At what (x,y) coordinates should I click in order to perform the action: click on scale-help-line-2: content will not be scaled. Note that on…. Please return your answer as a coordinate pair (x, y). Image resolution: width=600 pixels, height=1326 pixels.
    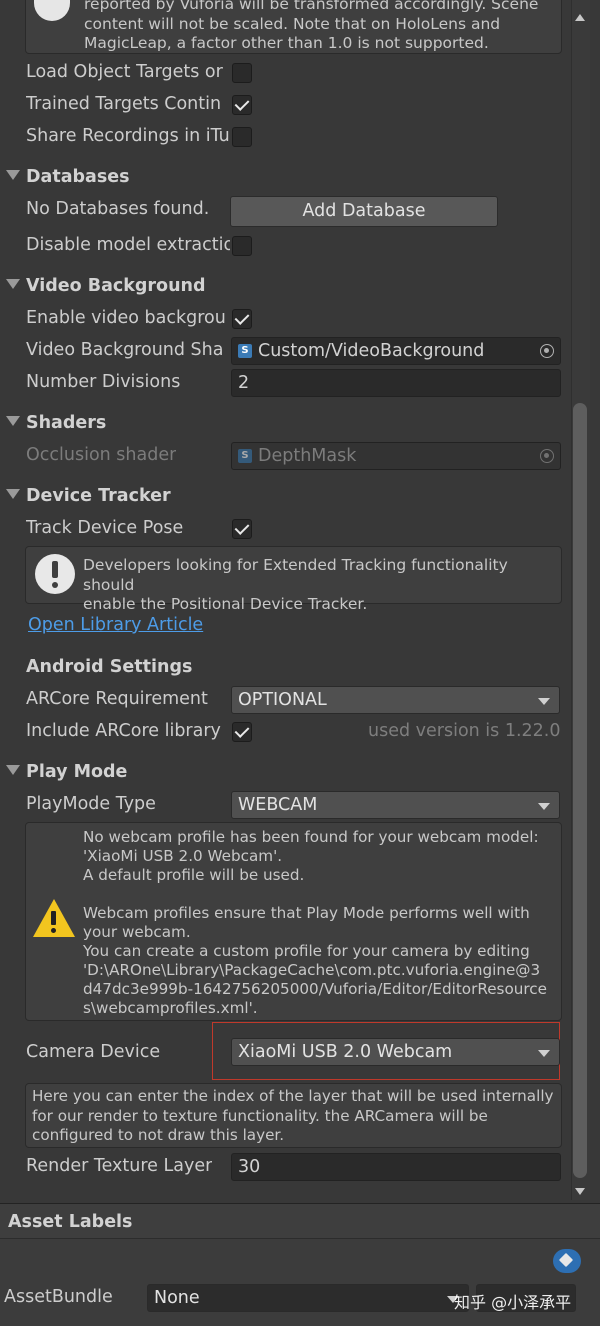
    Looking at the image, I should click on (292, 23).